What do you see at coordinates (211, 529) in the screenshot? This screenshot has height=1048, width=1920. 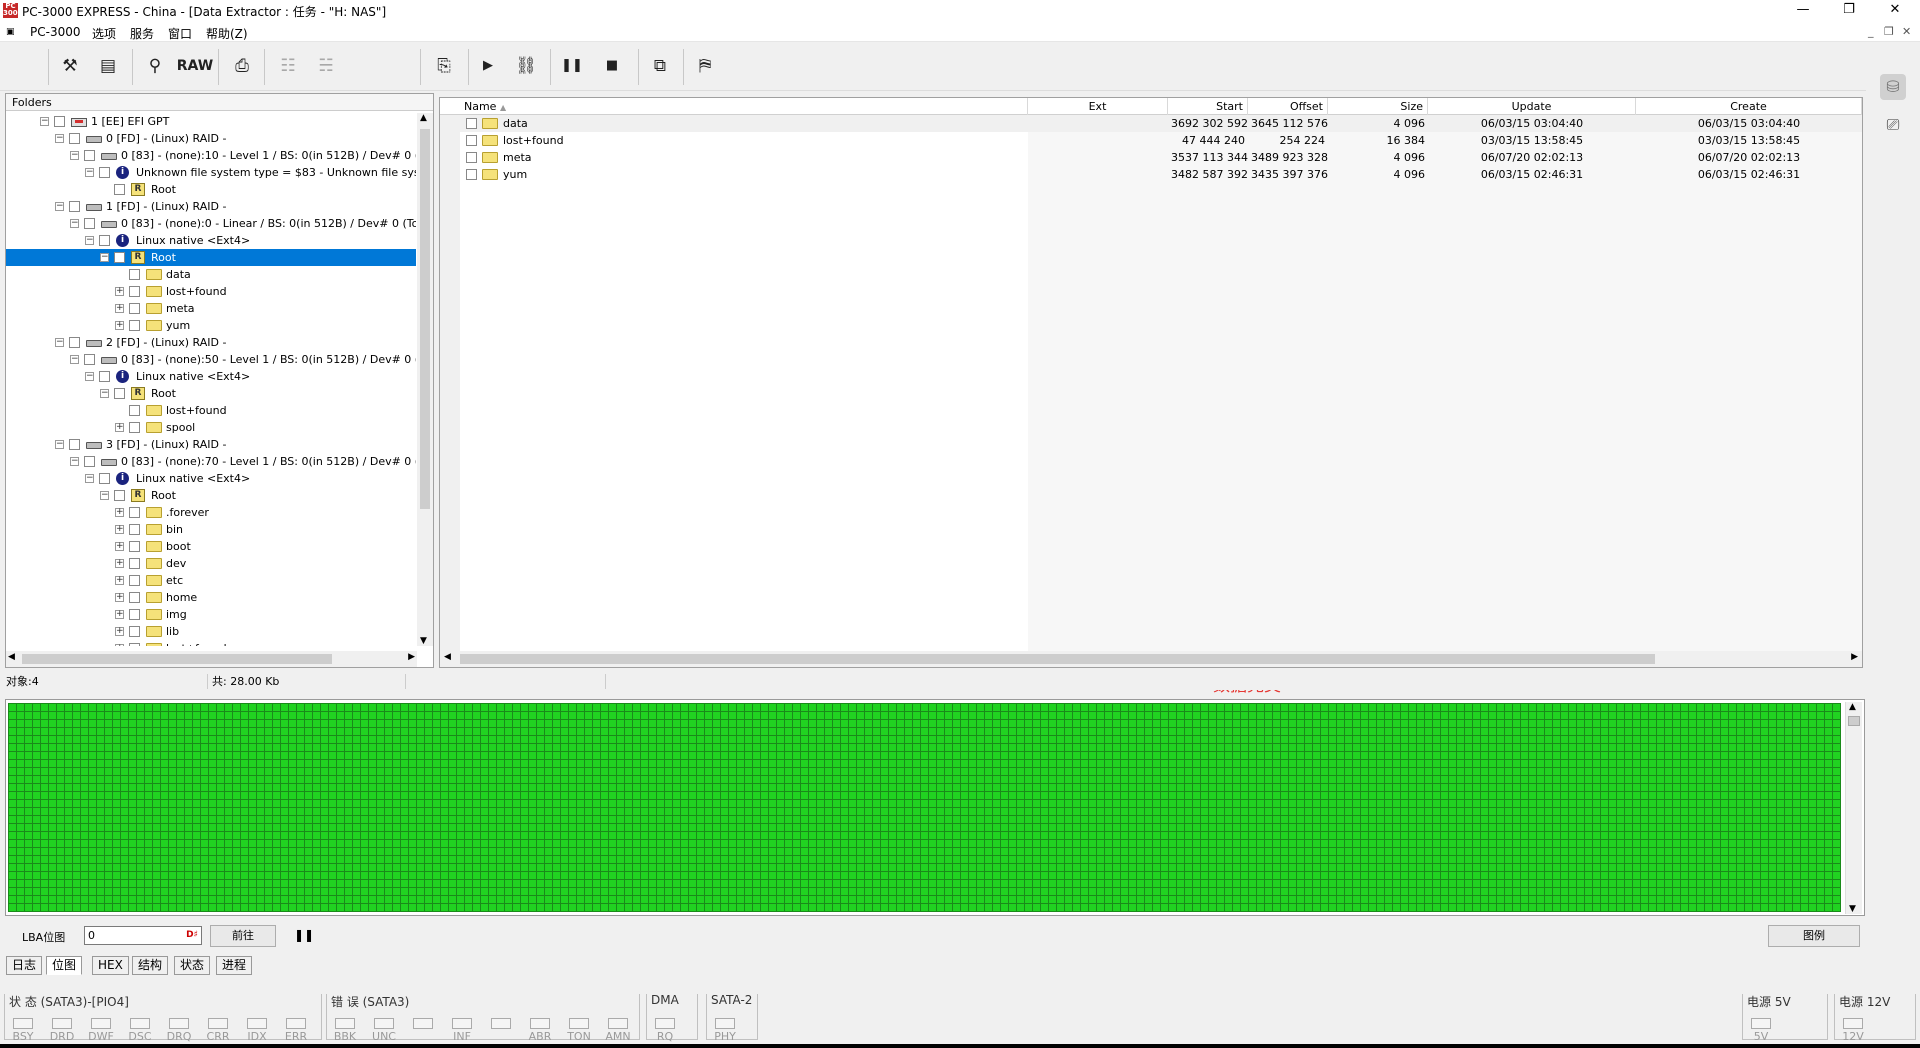 I see `tree-node: + bin` at bounding box center [211, 529].